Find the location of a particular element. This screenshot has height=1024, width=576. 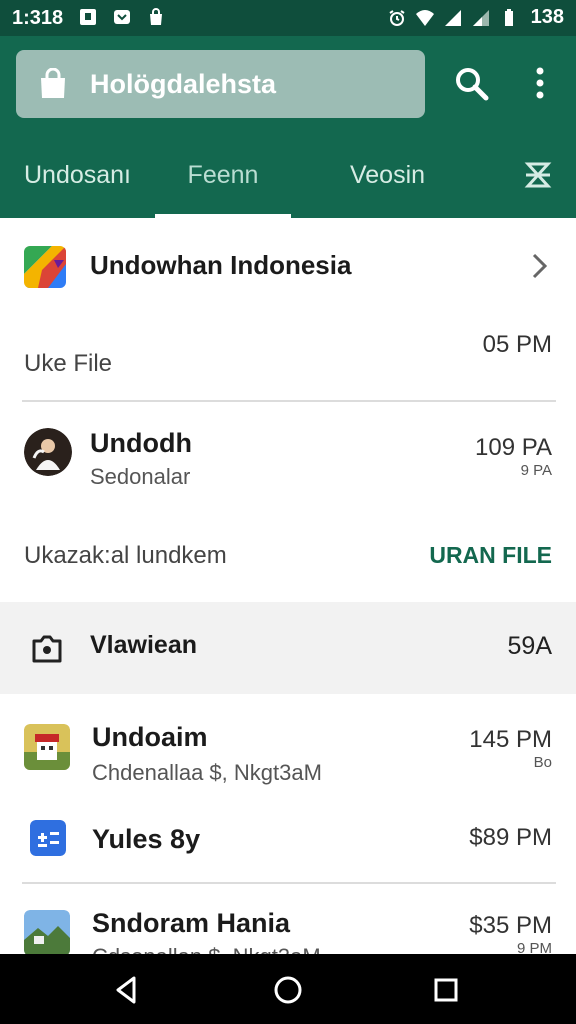

contact-time-small: 9 PA is located at coordinates (536, 470).